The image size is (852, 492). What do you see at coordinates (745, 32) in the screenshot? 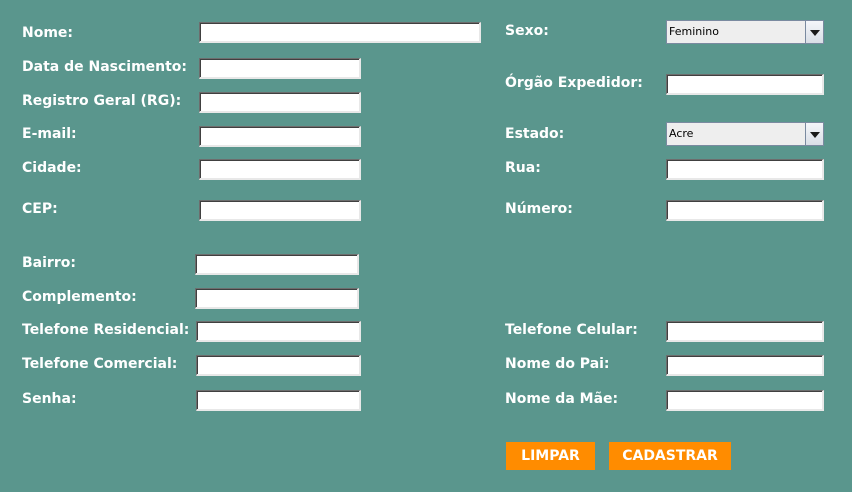
I see `sexo-select: Feminino` at bounding box center [745, 32].